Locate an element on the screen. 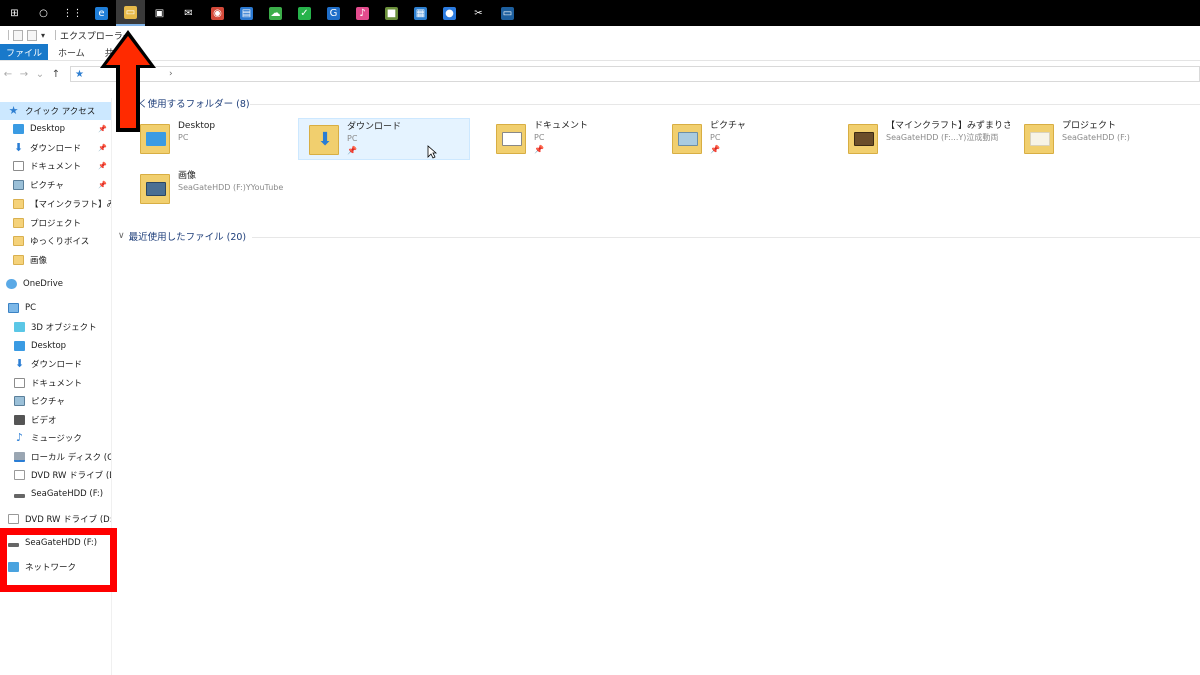 This screenshot has width=1200, height=675. sidebar-item-quick-5: プロジェクト is located at coordinates (55, 223).